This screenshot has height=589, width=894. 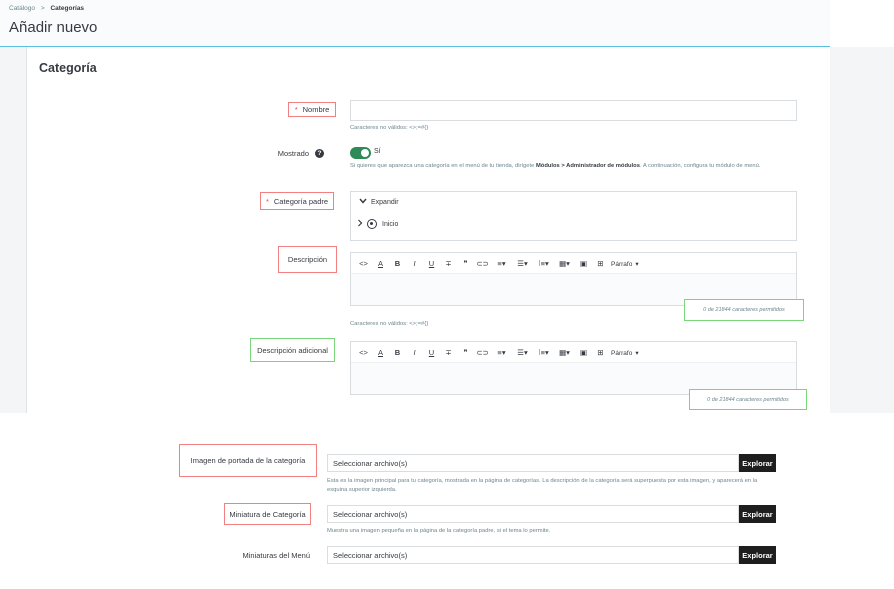 I want to click on breadcrumb-catalog-link: Catálogo, so click(x=22, y=8).